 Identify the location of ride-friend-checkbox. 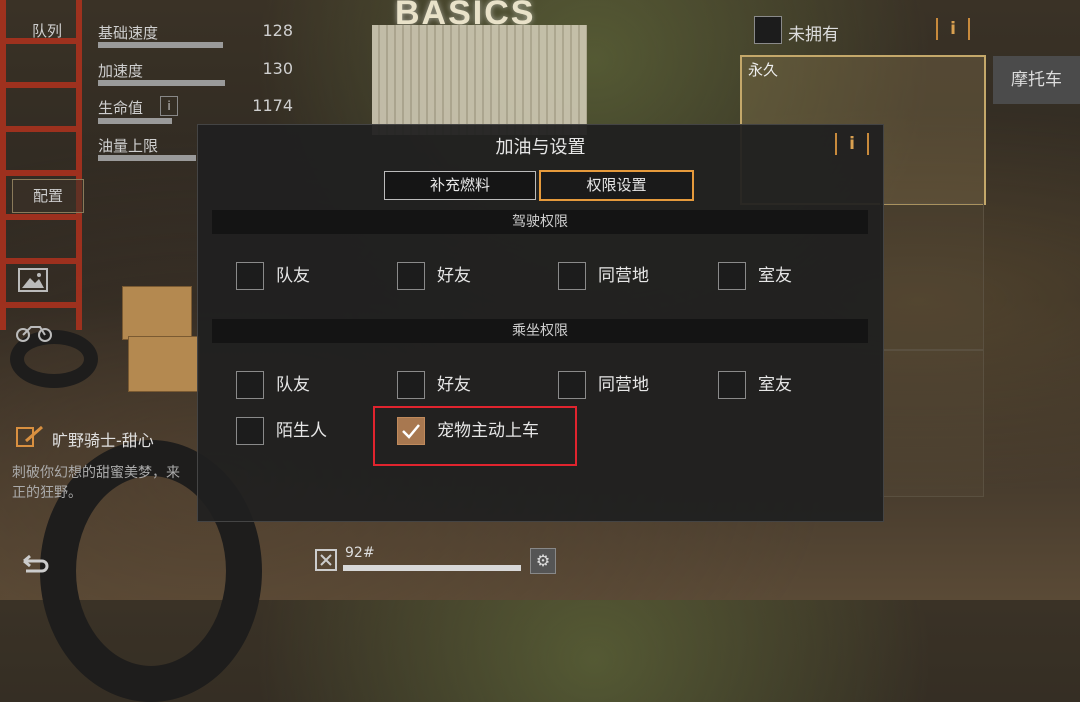
(411, 385).